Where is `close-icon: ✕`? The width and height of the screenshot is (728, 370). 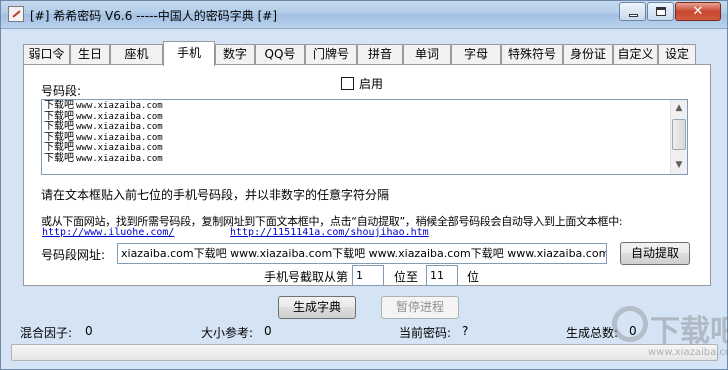
close-icon: ✕ is located at coordinates (698, 11).